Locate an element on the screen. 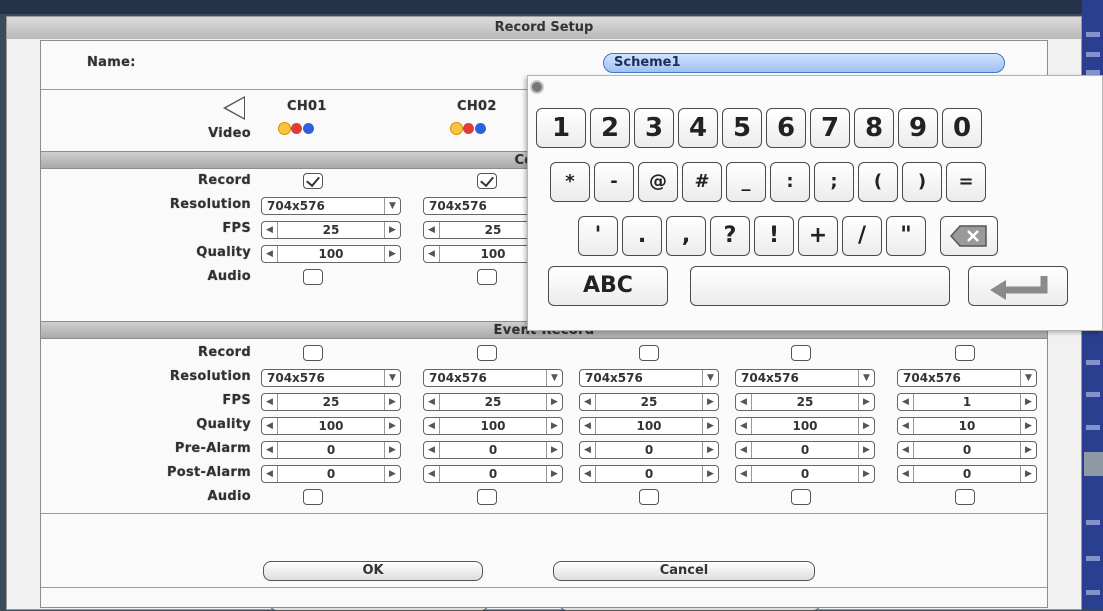  key-5: 5 is located at coordinates (742, 128).